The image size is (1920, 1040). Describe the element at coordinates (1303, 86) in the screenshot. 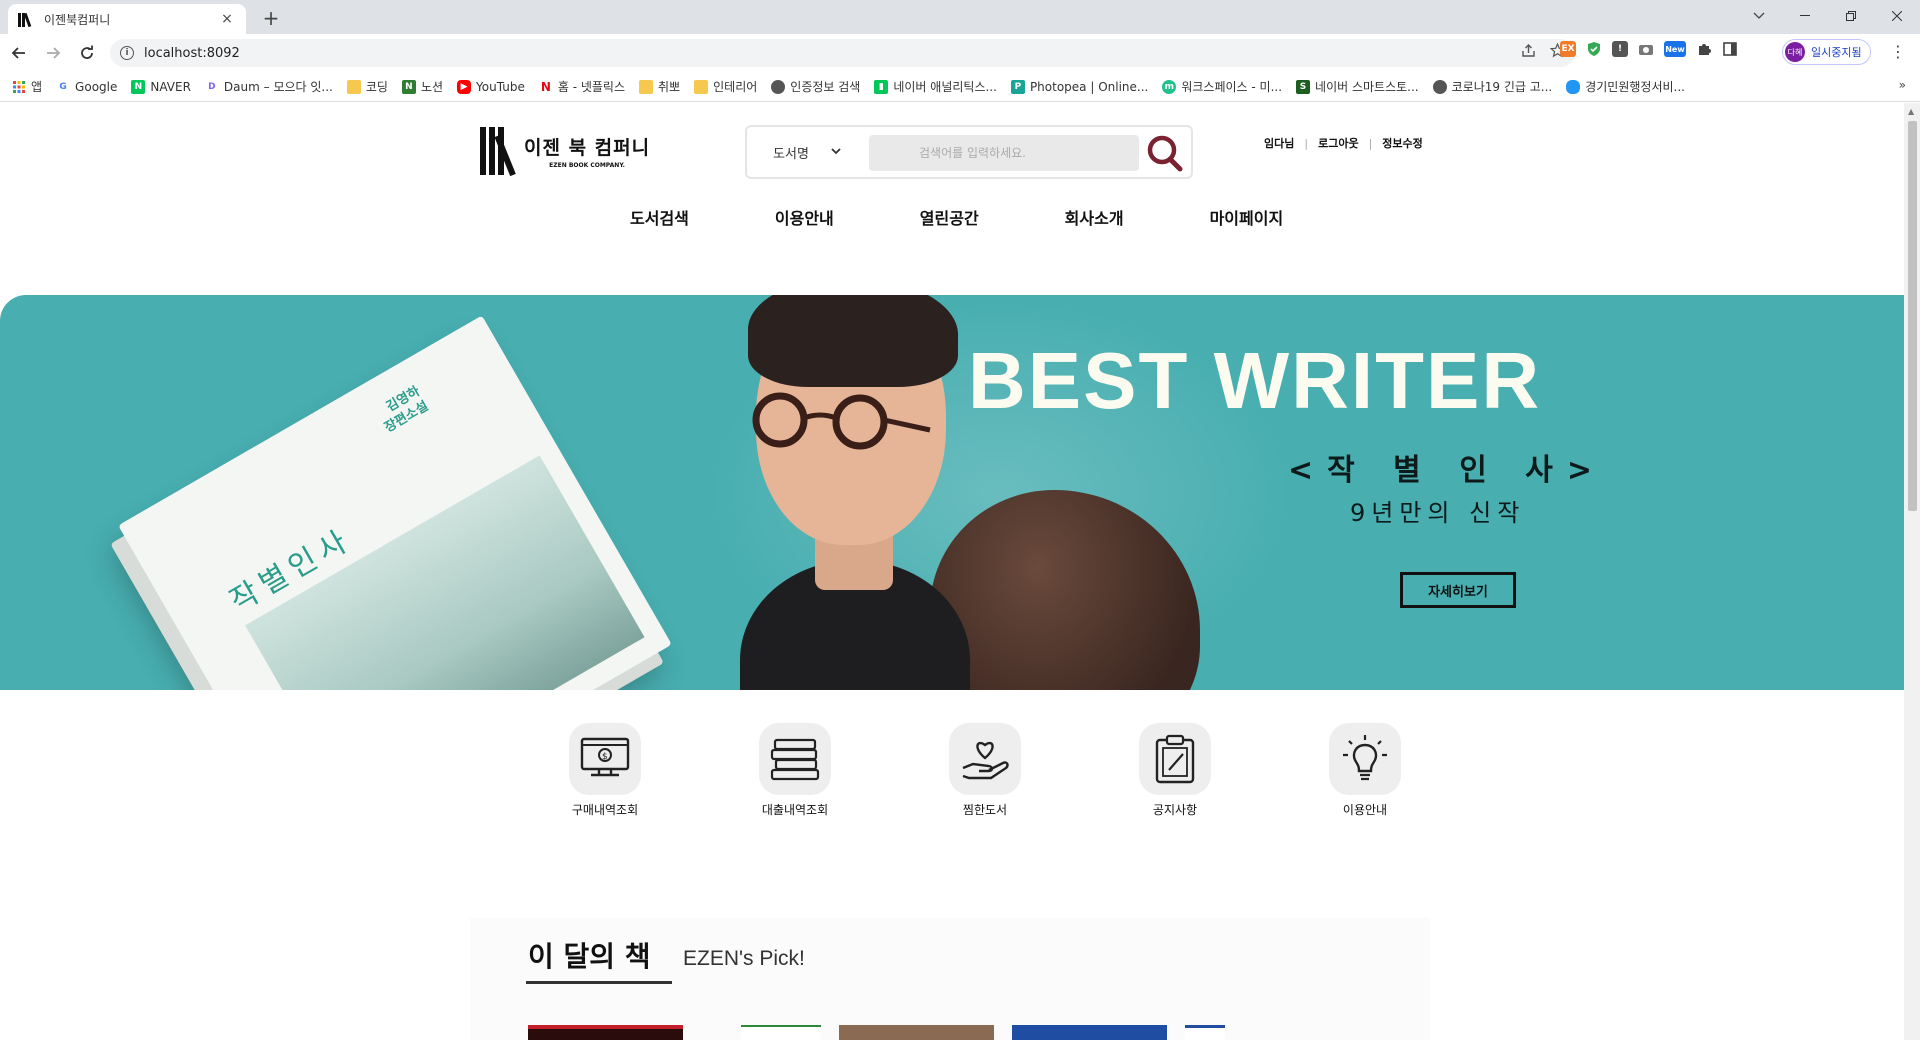

I see `smartstore-icon: S` at that location.